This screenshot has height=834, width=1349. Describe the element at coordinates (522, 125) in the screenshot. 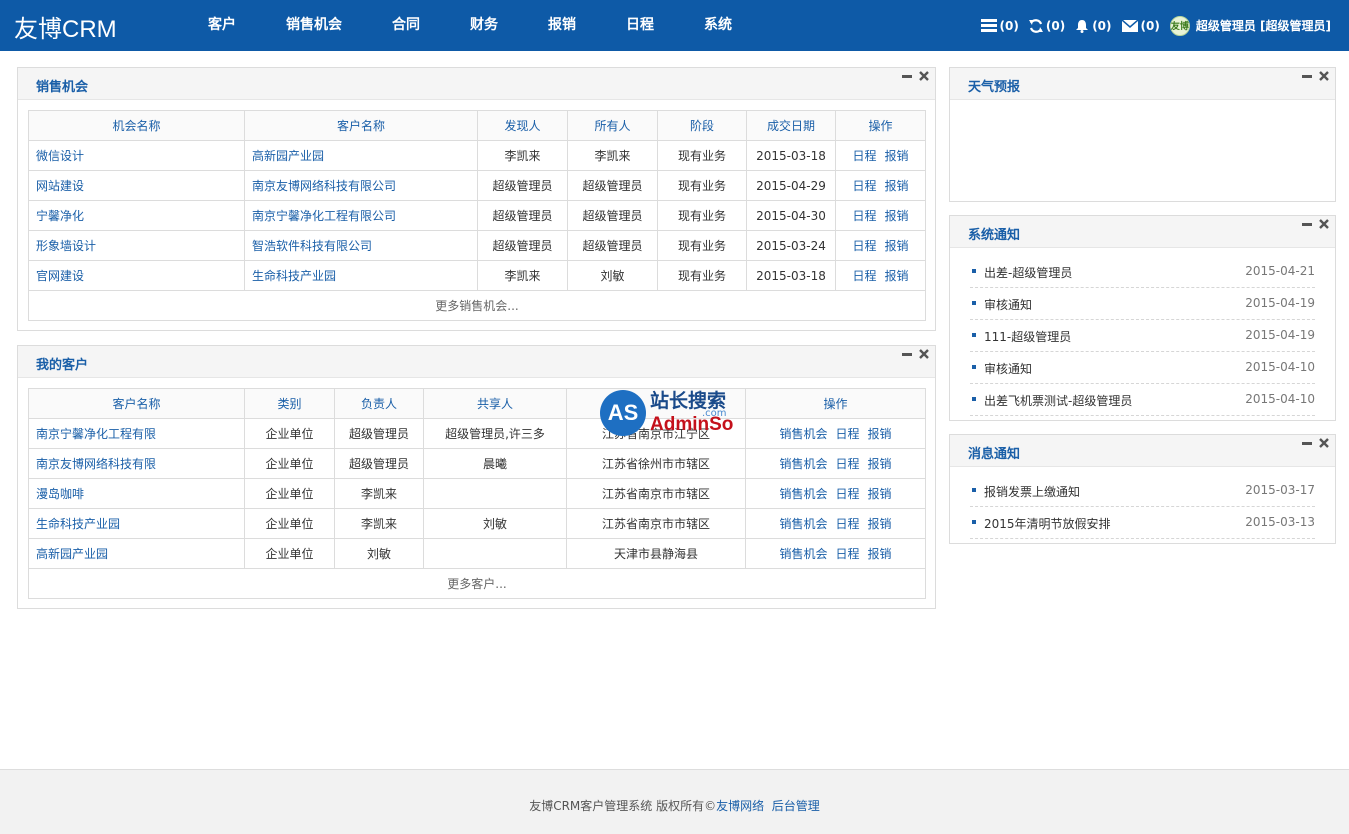

I see `column-header: 发现人` at that location.